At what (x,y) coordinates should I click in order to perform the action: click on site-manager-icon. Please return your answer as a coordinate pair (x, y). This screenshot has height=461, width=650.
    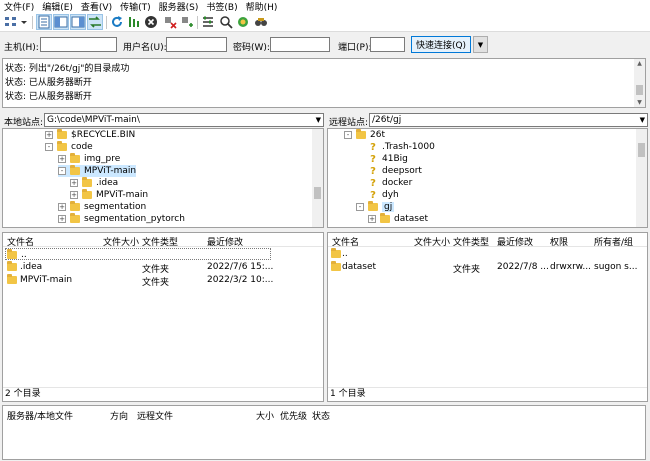
    Looking at the image, I should click on (11, 22).